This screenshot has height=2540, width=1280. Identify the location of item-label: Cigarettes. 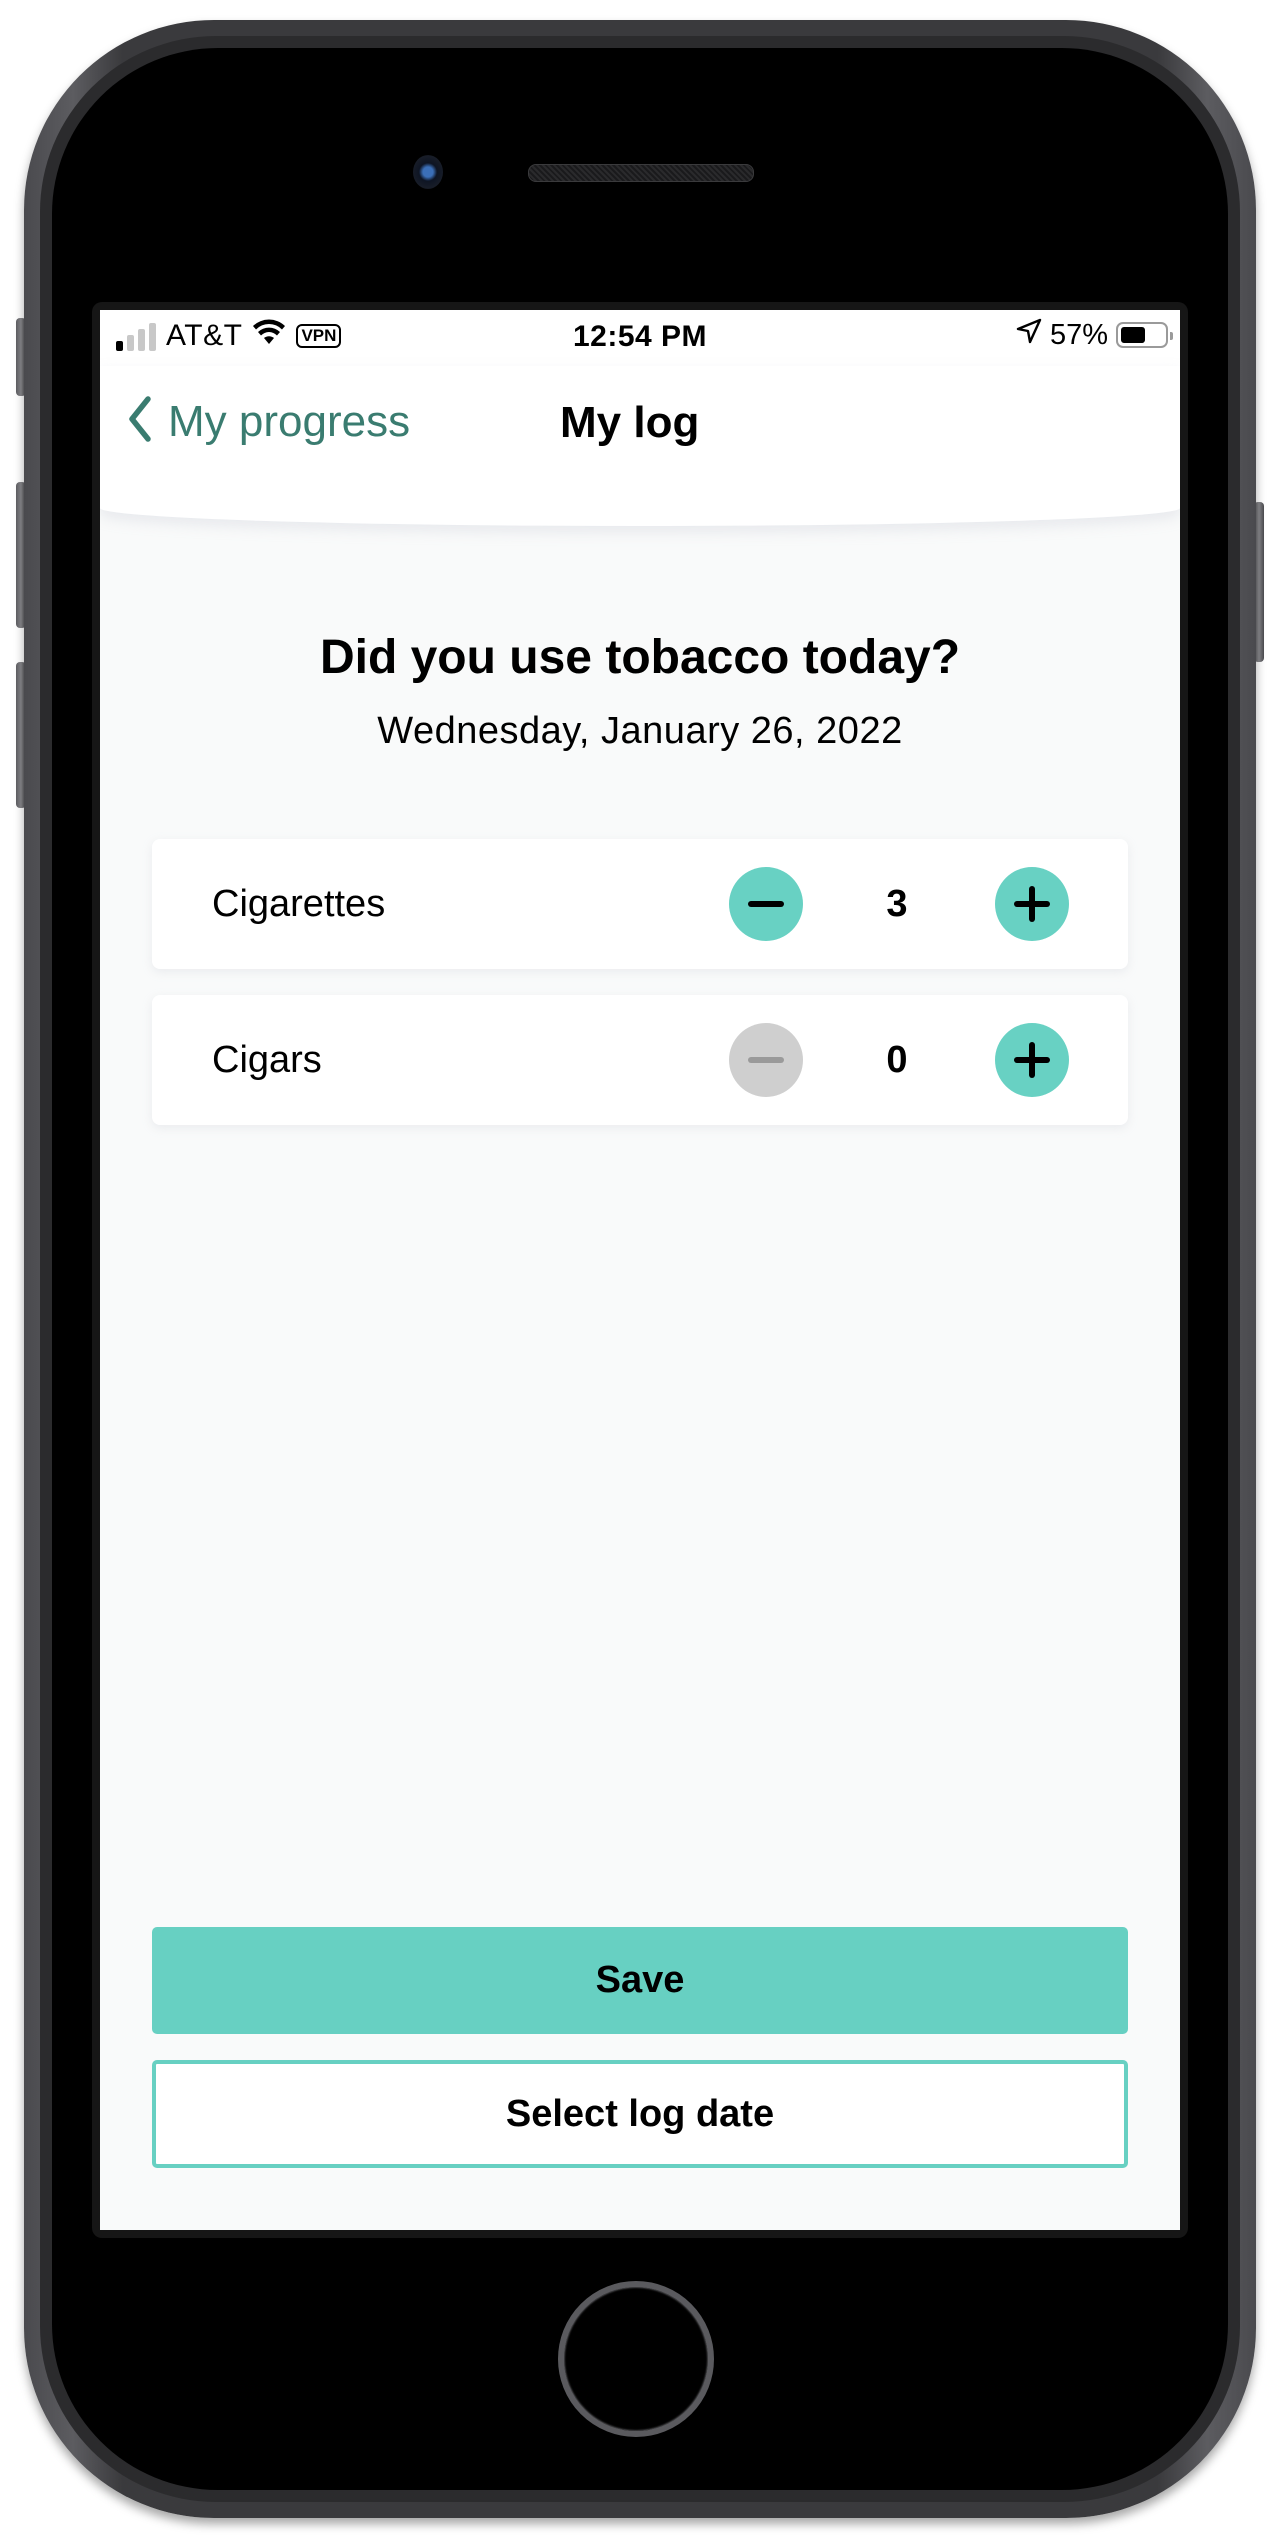
(299, 904).